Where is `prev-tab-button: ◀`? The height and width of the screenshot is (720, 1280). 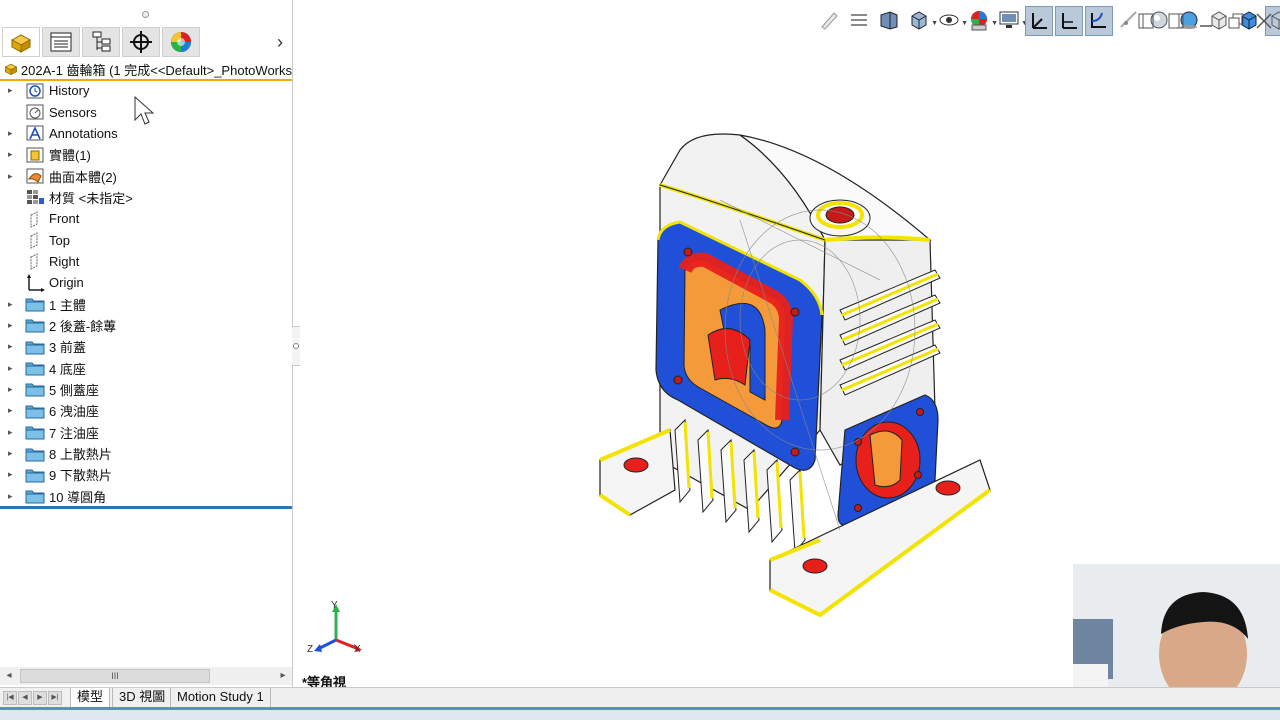 prev-tab-button: ◀ is located at coordinates (25, 698).